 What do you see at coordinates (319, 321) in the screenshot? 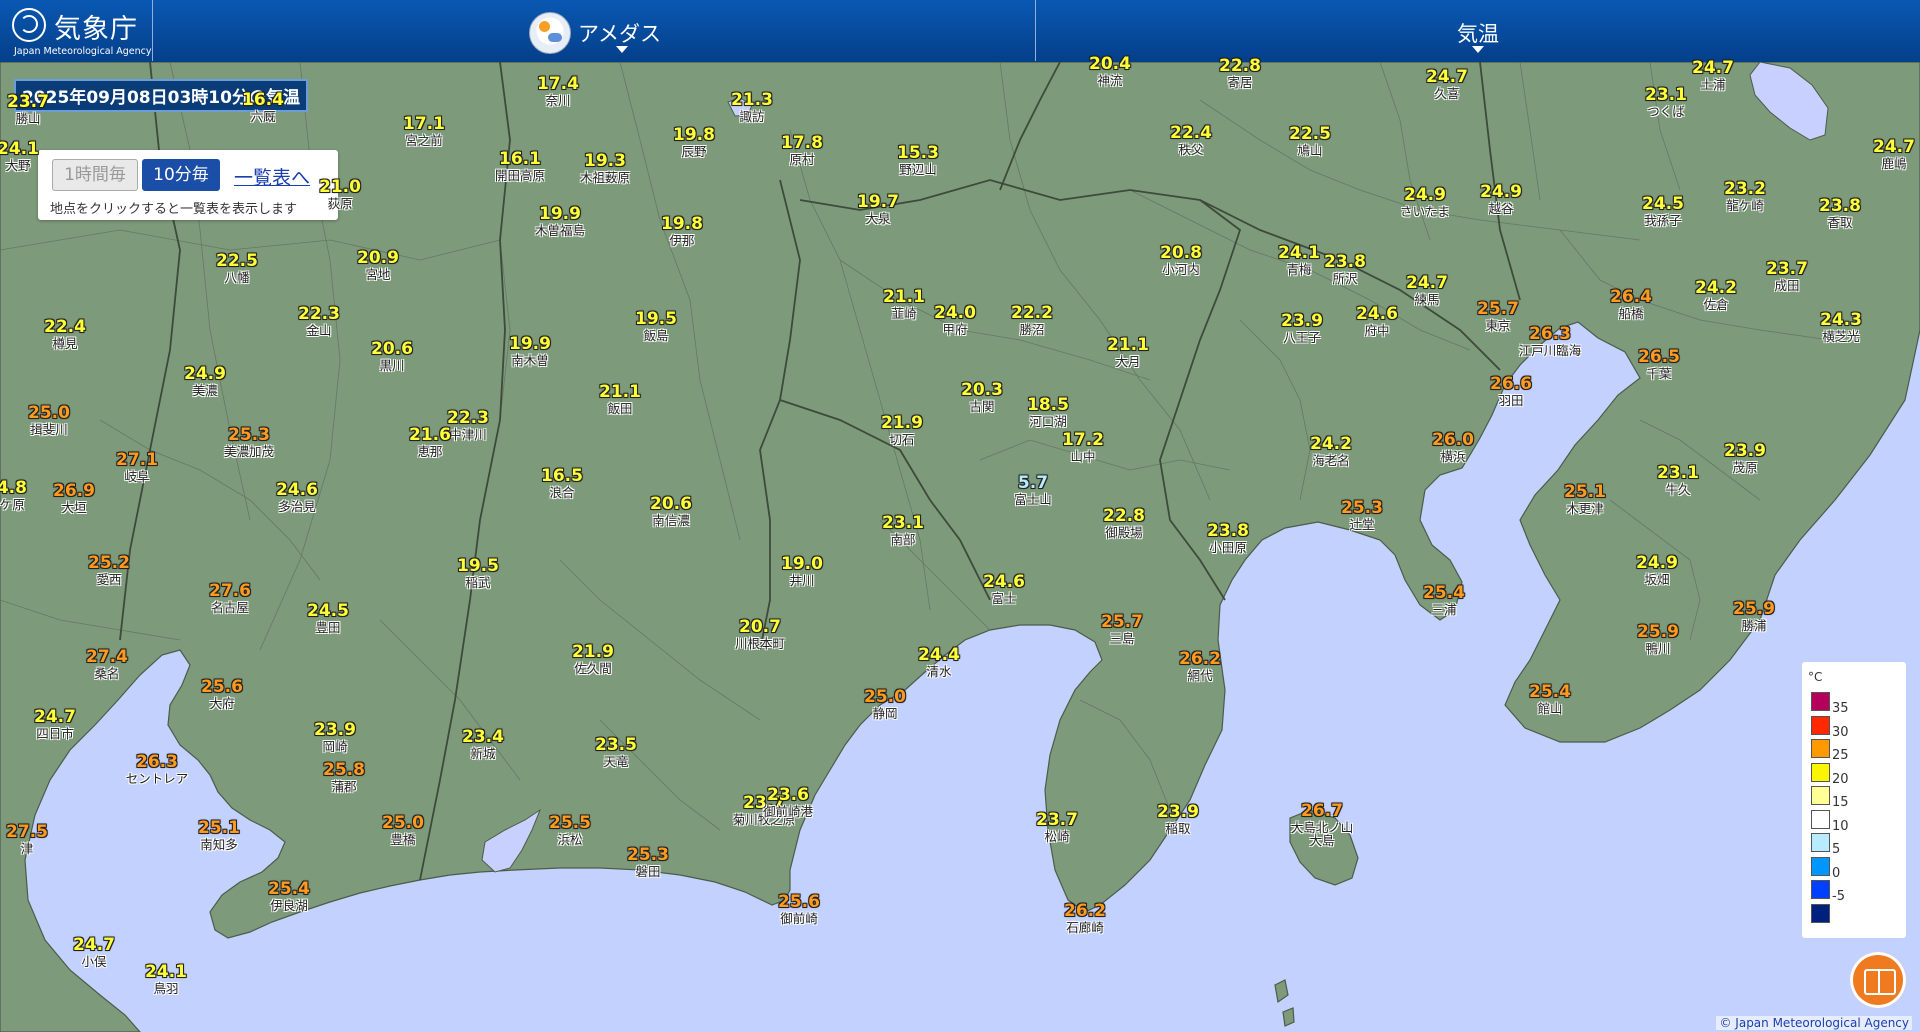
I see `station-marker: 22.3 金山` at bounding box center [319, 321].